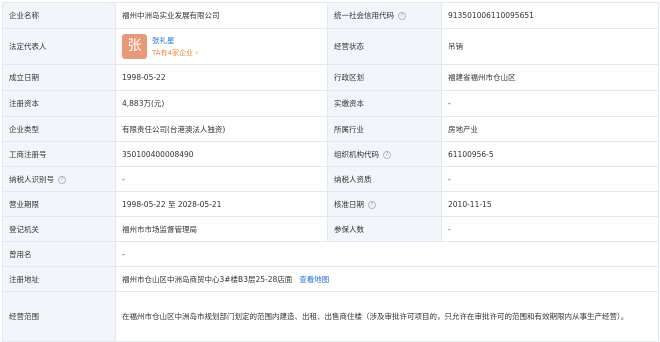  What do you see at coordinates (384, 129) in the screenshot?
I see `label-industry: 所属行业` at bounding box center [384, 129].